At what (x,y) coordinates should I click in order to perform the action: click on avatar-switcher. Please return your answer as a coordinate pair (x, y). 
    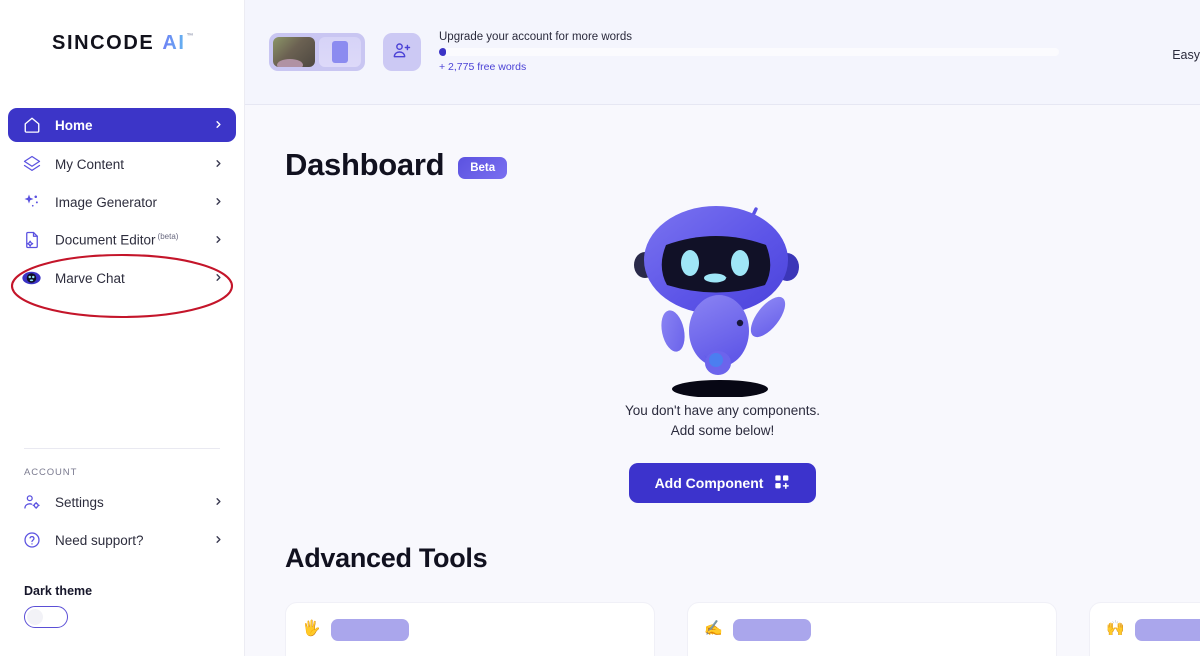
    Looking at the image, I should click on (317, 52).